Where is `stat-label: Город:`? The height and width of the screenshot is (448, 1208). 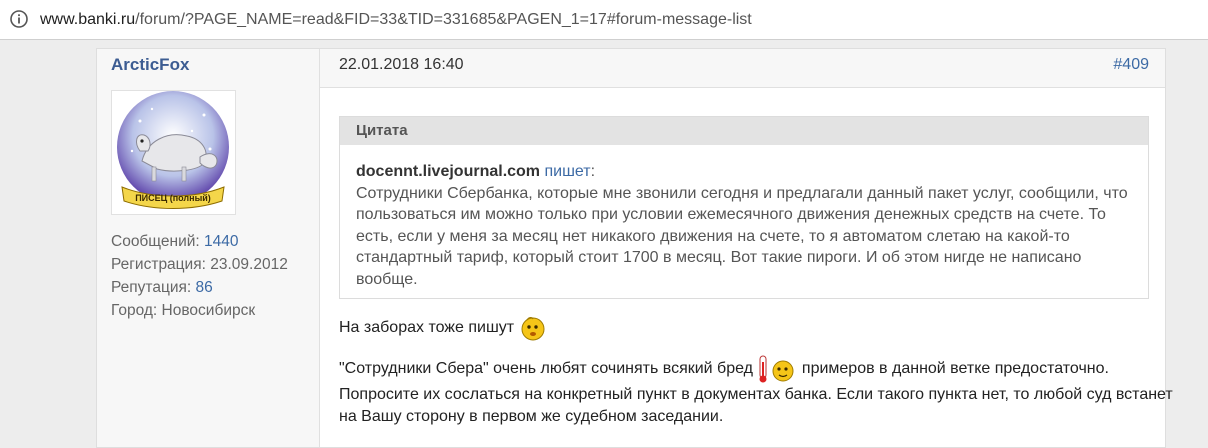 stat-label: Город: is located at coordinates (134, 310).